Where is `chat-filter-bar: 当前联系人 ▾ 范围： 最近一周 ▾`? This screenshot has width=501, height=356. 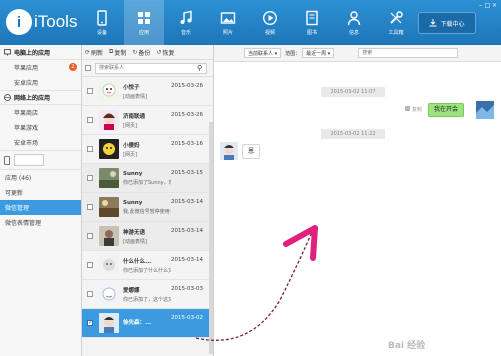 chat-filter-bar: 当前联系人 ▾ 范围： 最近一周 ▾ is located at coordinates (357, 53).